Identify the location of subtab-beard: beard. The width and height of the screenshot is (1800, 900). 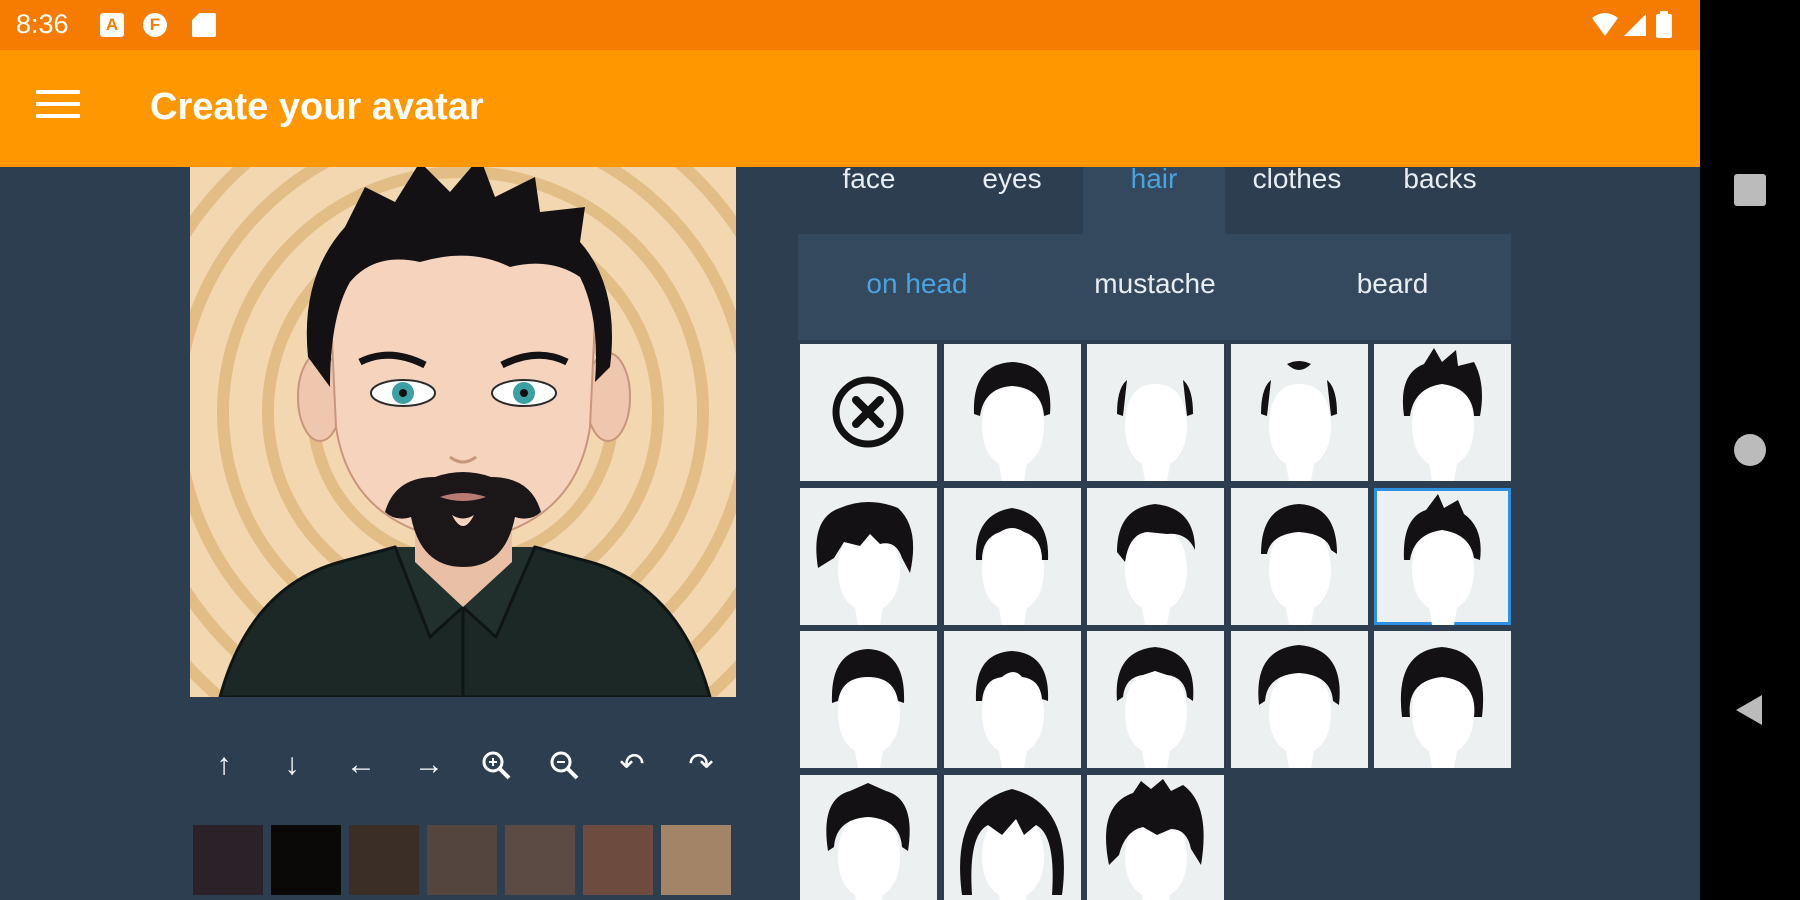
(1392, 287).